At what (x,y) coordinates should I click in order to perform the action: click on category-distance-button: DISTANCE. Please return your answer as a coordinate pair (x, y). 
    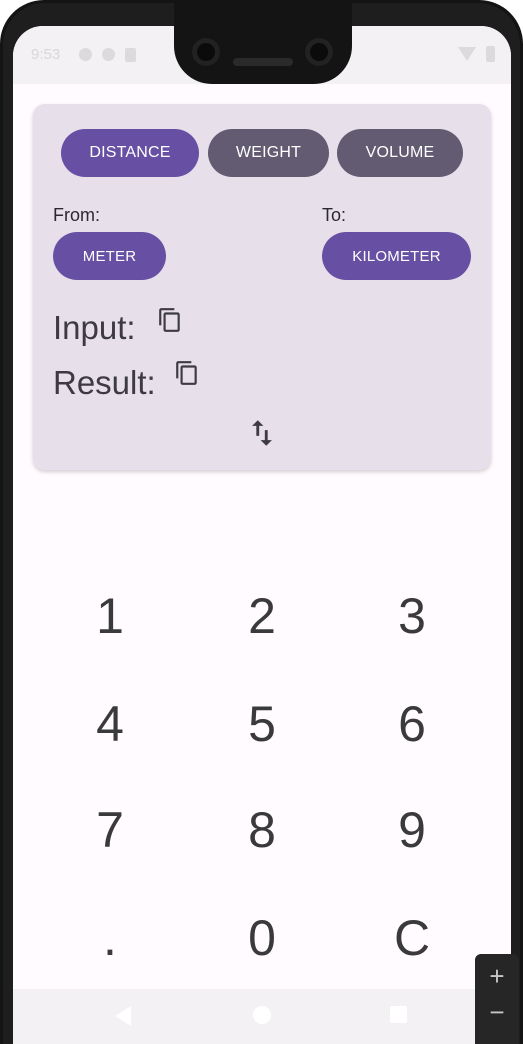
    Looking at the image, I should click on (130, 153).